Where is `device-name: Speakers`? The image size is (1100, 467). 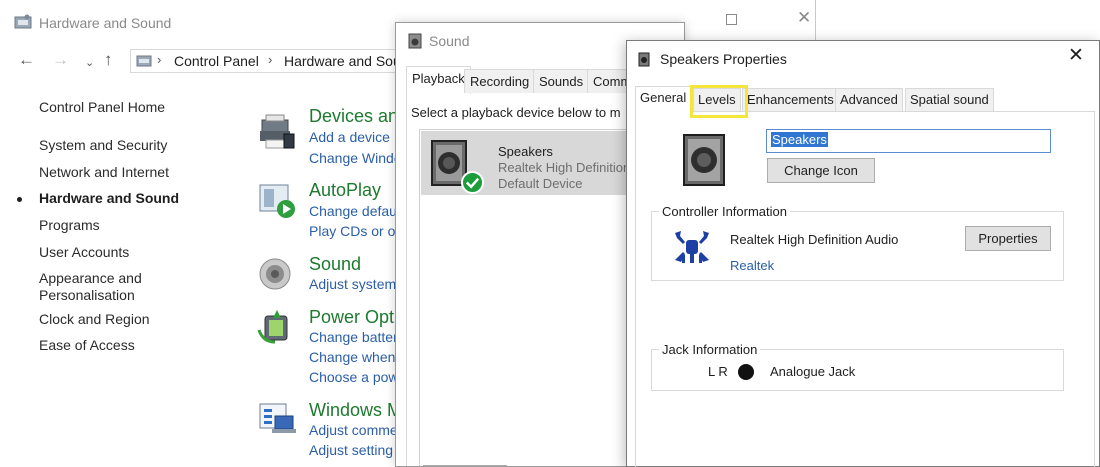 device-name: Speakers is located at coordinates (525, 151).